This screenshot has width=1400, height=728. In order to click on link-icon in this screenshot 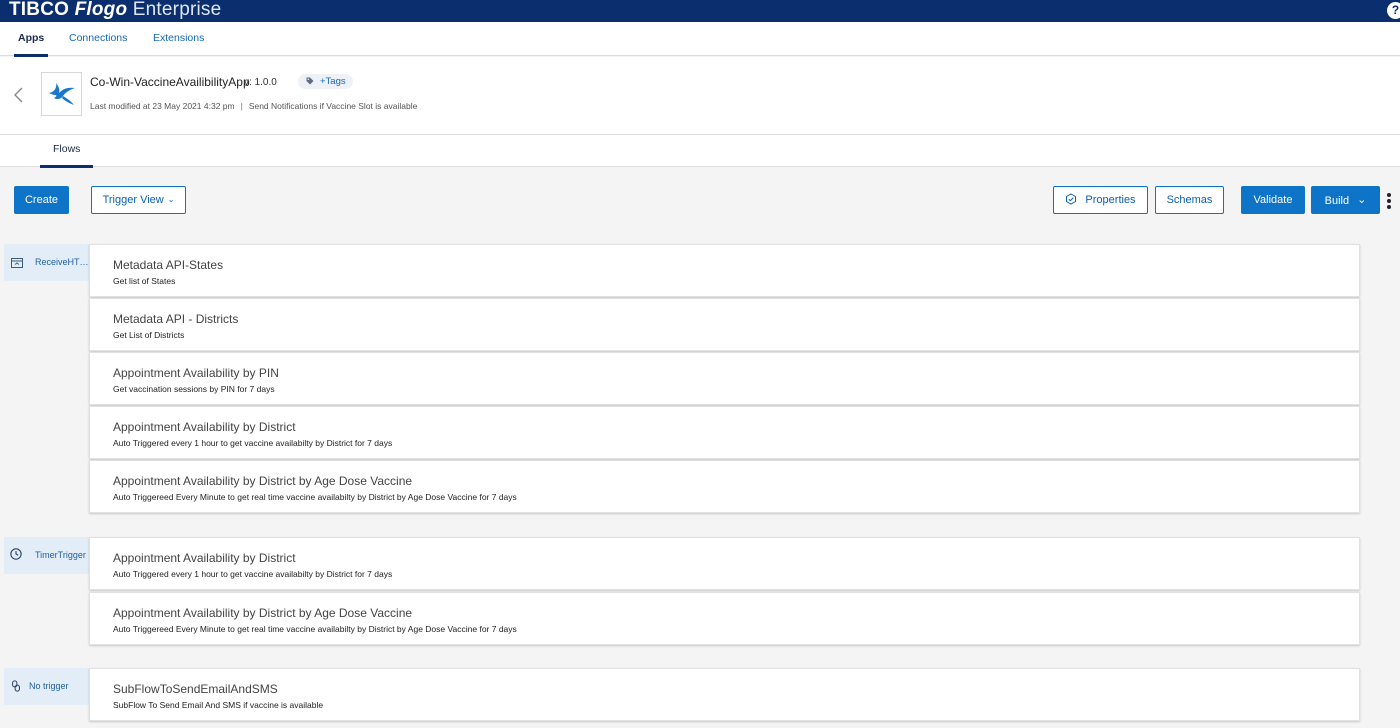, I will do `click(16, 686)`.